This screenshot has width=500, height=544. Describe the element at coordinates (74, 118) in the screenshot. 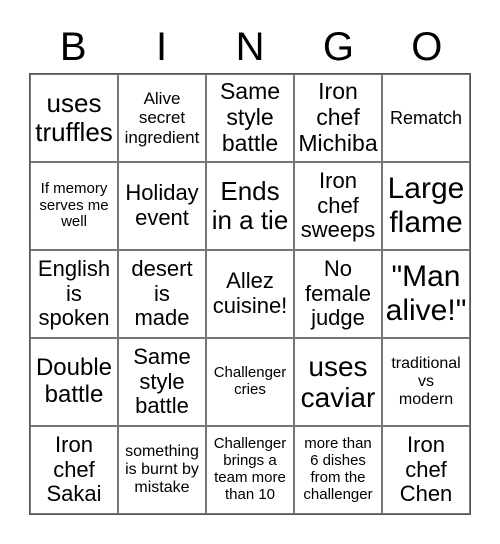

I see `bingo-cell: uses truffles` at that location.